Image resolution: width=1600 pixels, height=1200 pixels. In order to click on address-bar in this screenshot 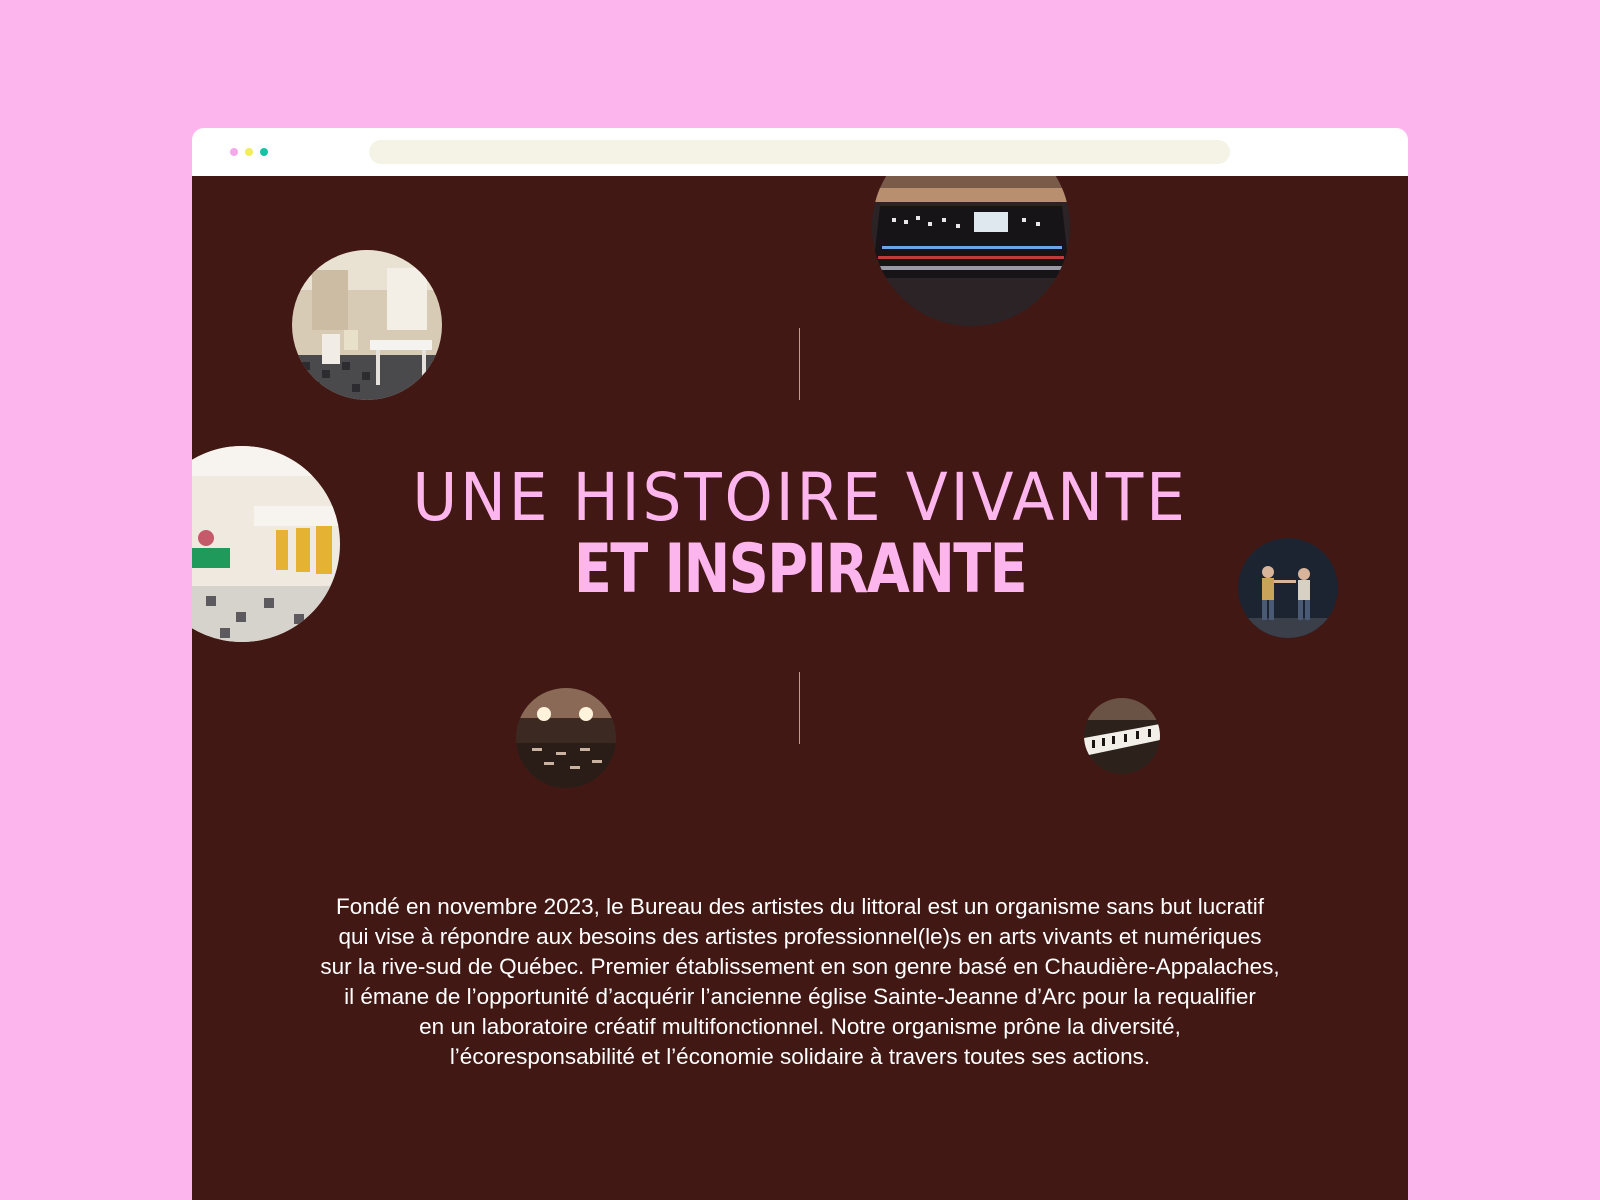, I will do `click(799, 152)`.